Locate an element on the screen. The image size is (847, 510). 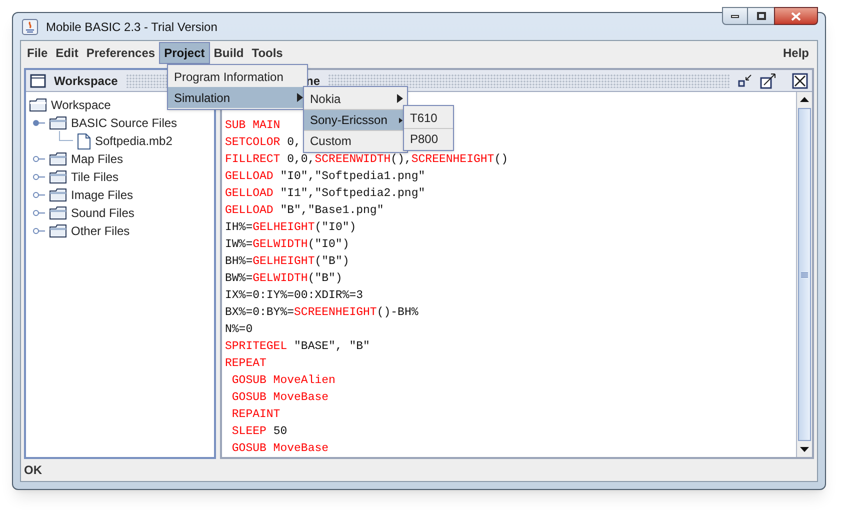
title-bar-grip is located at coordinates (529, 81).